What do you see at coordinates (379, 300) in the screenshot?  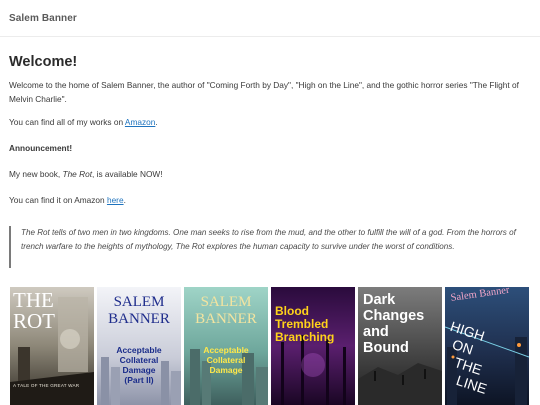 I see `cover-title-line-1: Dark` at bounding box center [379, 300].